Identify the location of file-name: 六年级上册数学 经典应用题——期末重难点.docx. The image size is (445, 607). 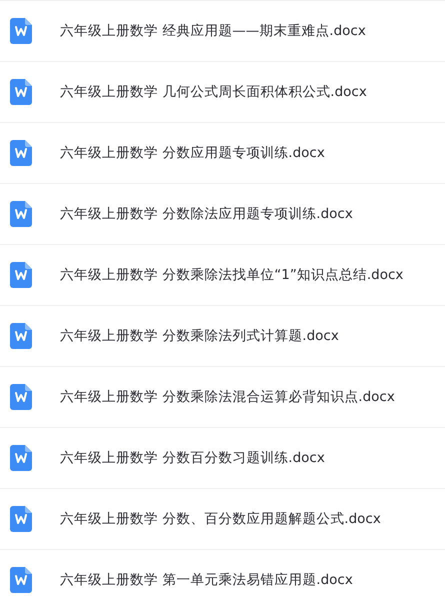
(213, 31).